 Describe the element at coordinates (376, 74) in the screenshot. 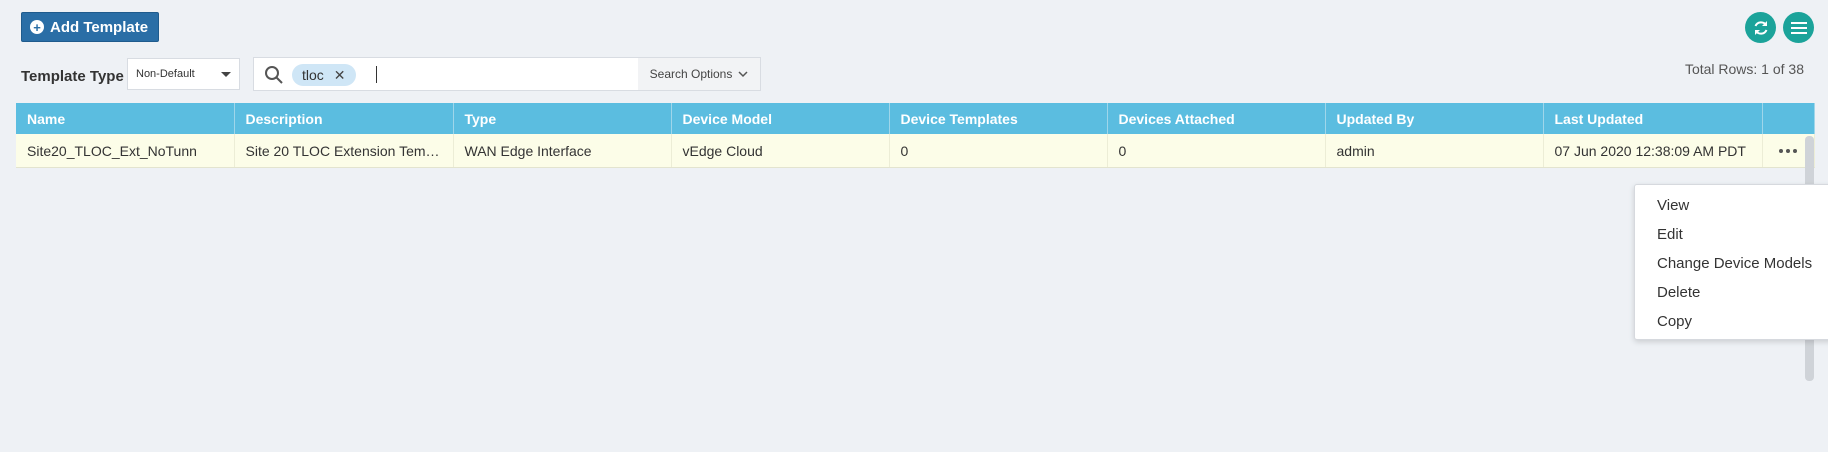

I see `search-input-cursor` at that location.